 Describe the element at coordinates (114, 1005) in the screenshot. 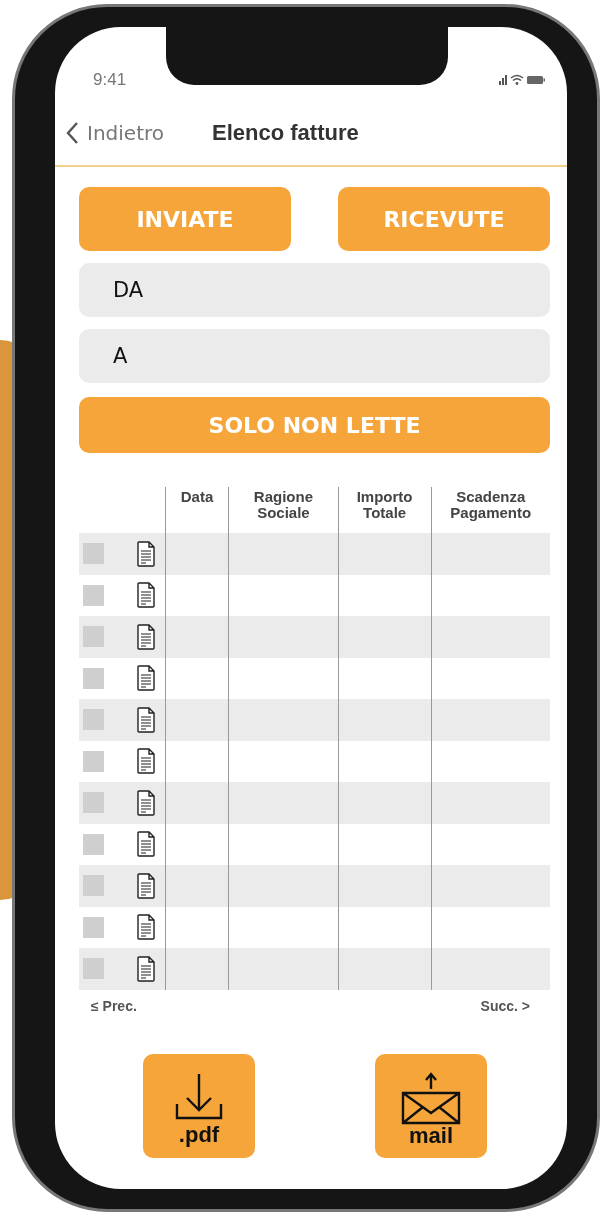

I see `previous-page-link: ≤ Prec.` at that location.